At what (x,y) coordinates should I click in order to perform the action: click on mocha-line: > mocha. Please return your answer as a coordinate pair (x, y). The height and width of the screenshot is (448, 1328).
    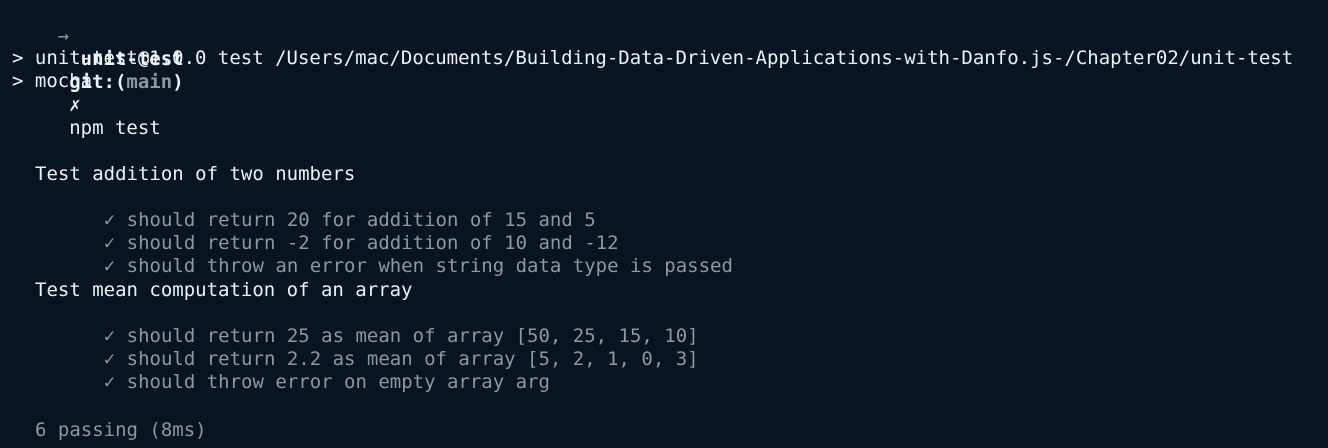
    Looking at the image, I should click on (52, 81).